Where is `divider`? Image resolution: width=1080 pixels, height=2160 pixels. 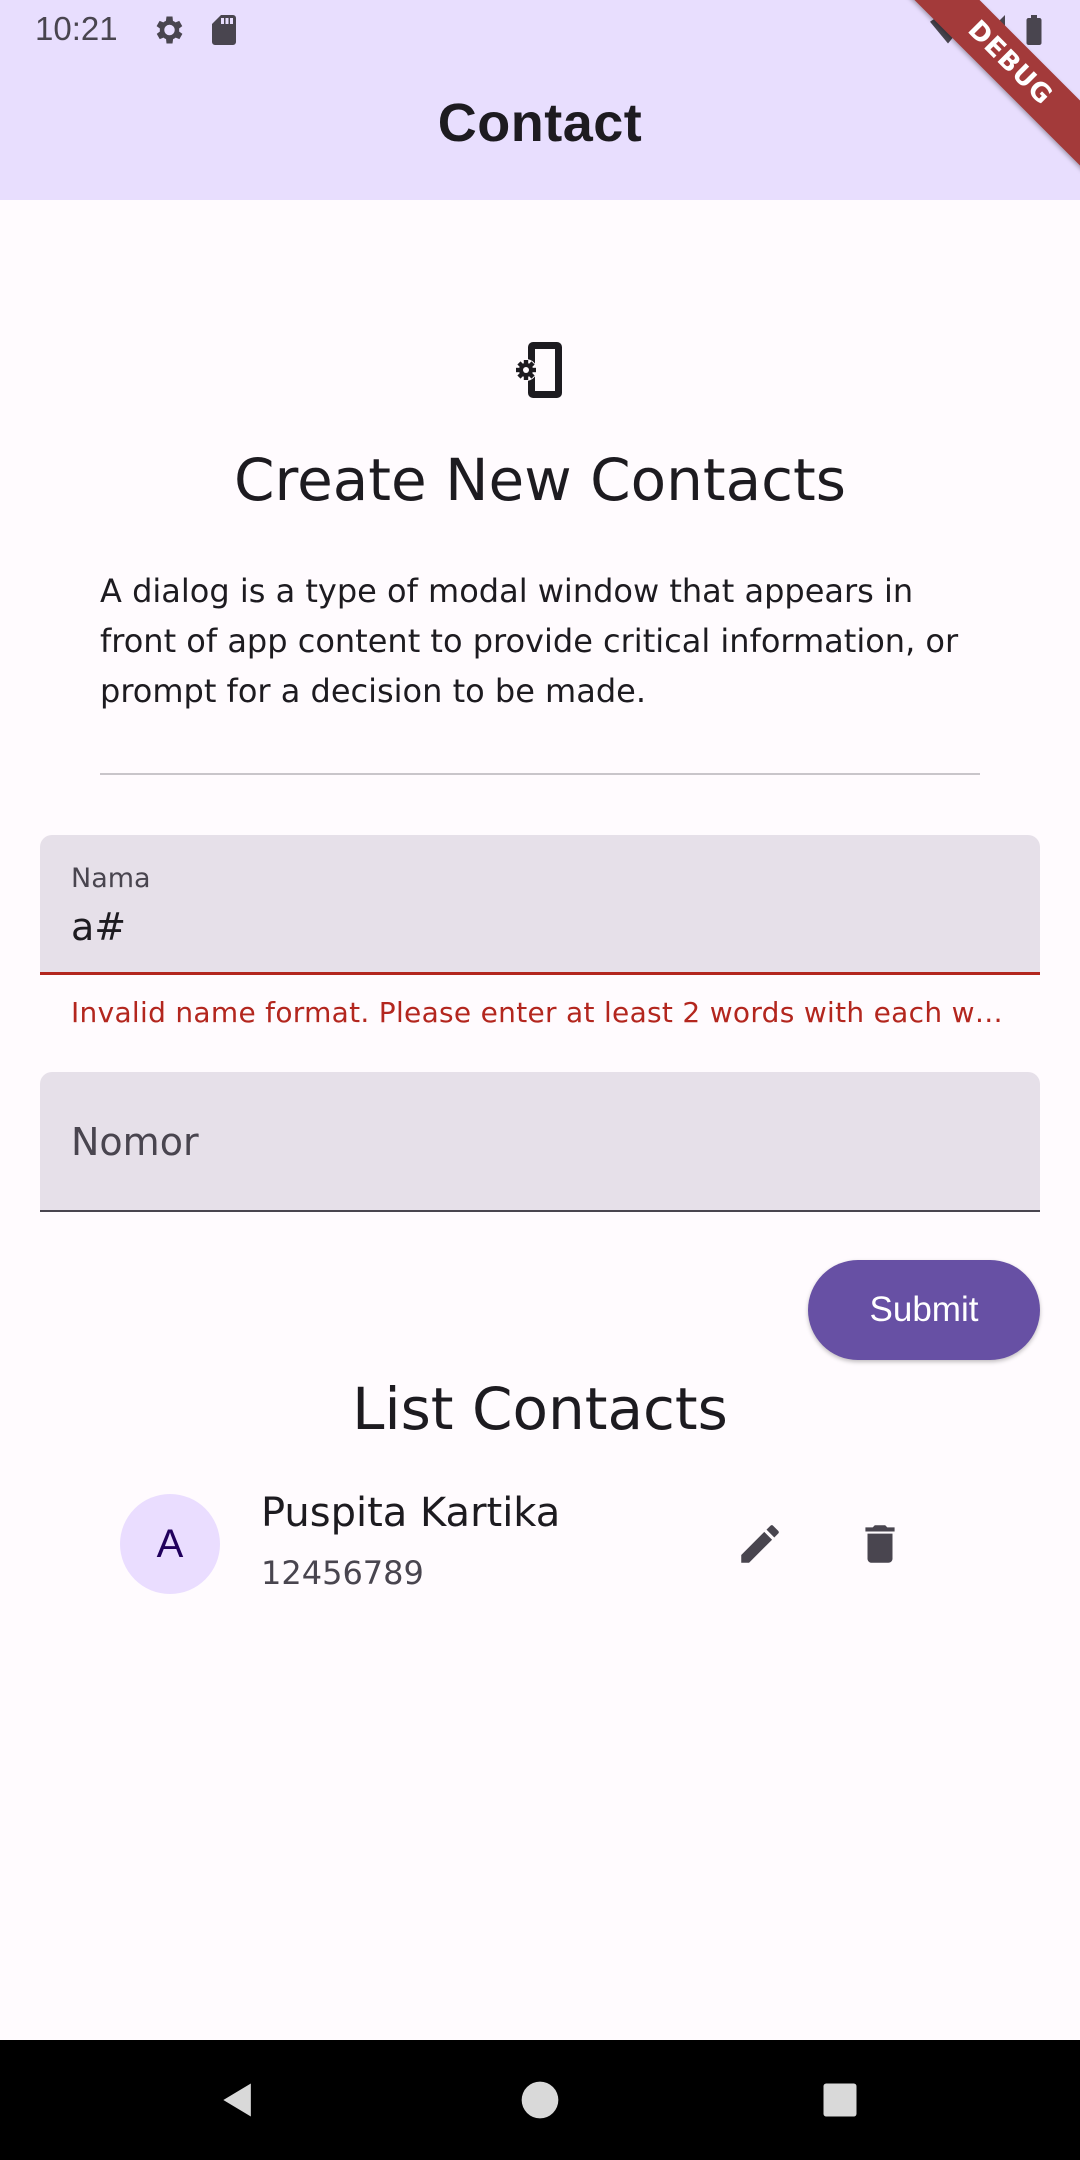 divider is located at coordinates (540, 774).